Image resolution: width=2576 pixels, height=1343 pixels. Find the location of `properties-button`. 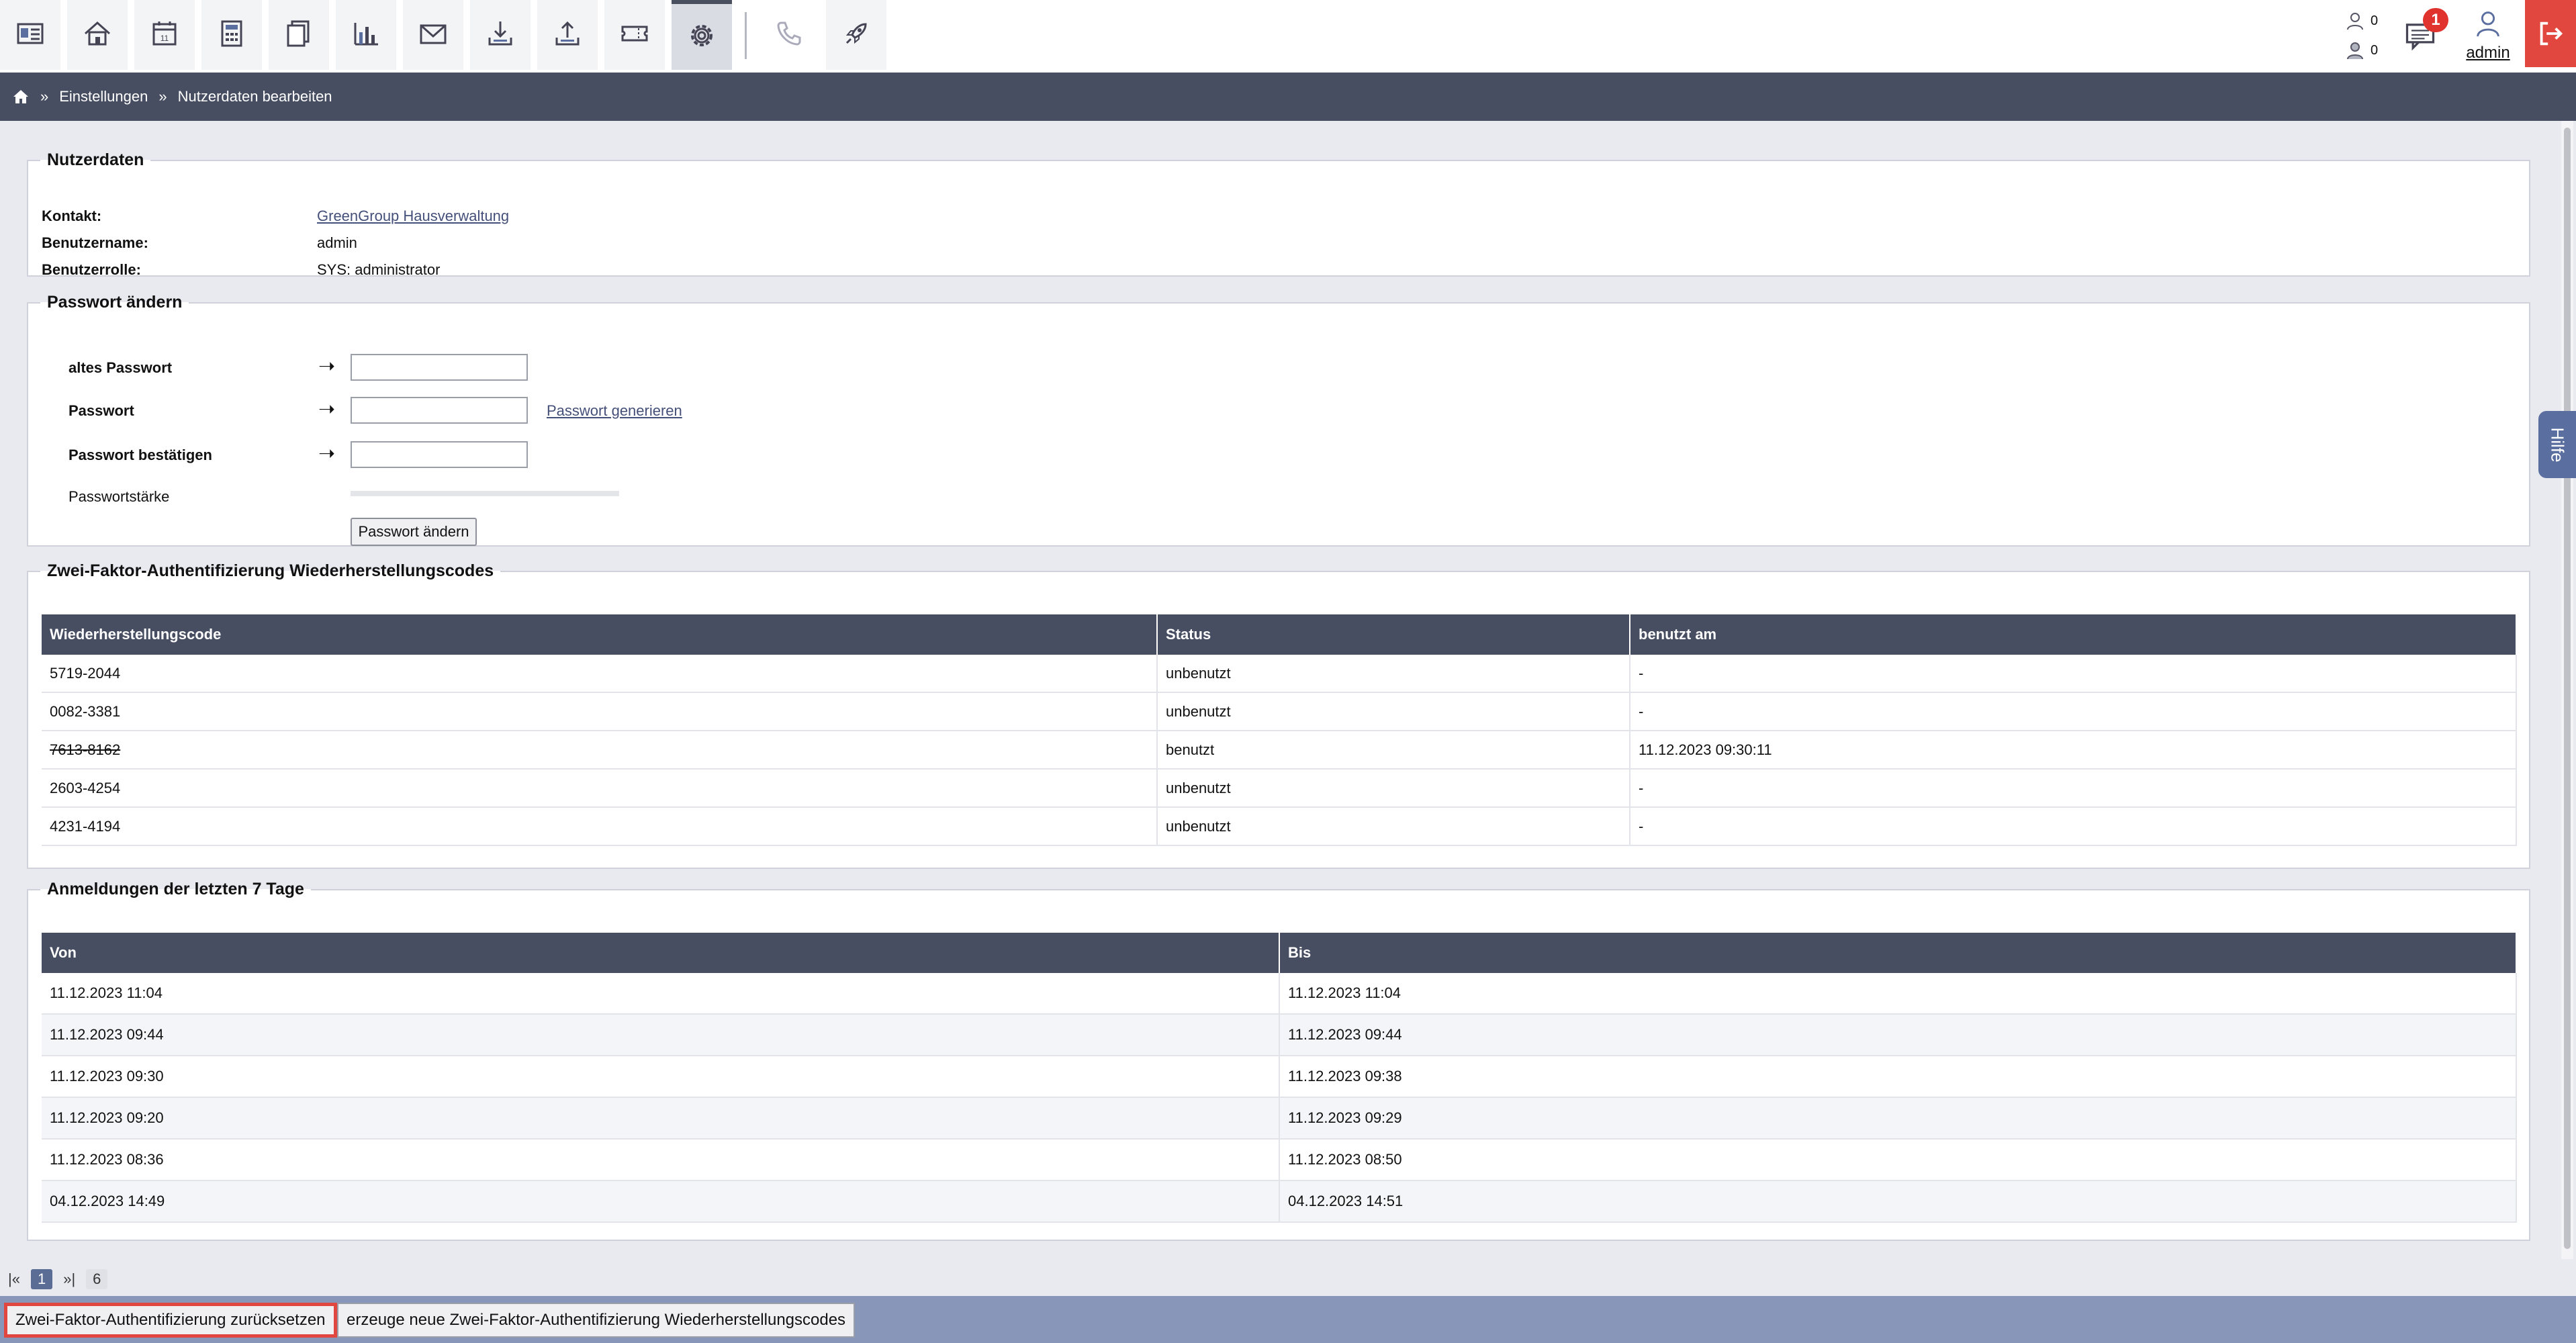

properties-button is located at coordinates (97, 35).